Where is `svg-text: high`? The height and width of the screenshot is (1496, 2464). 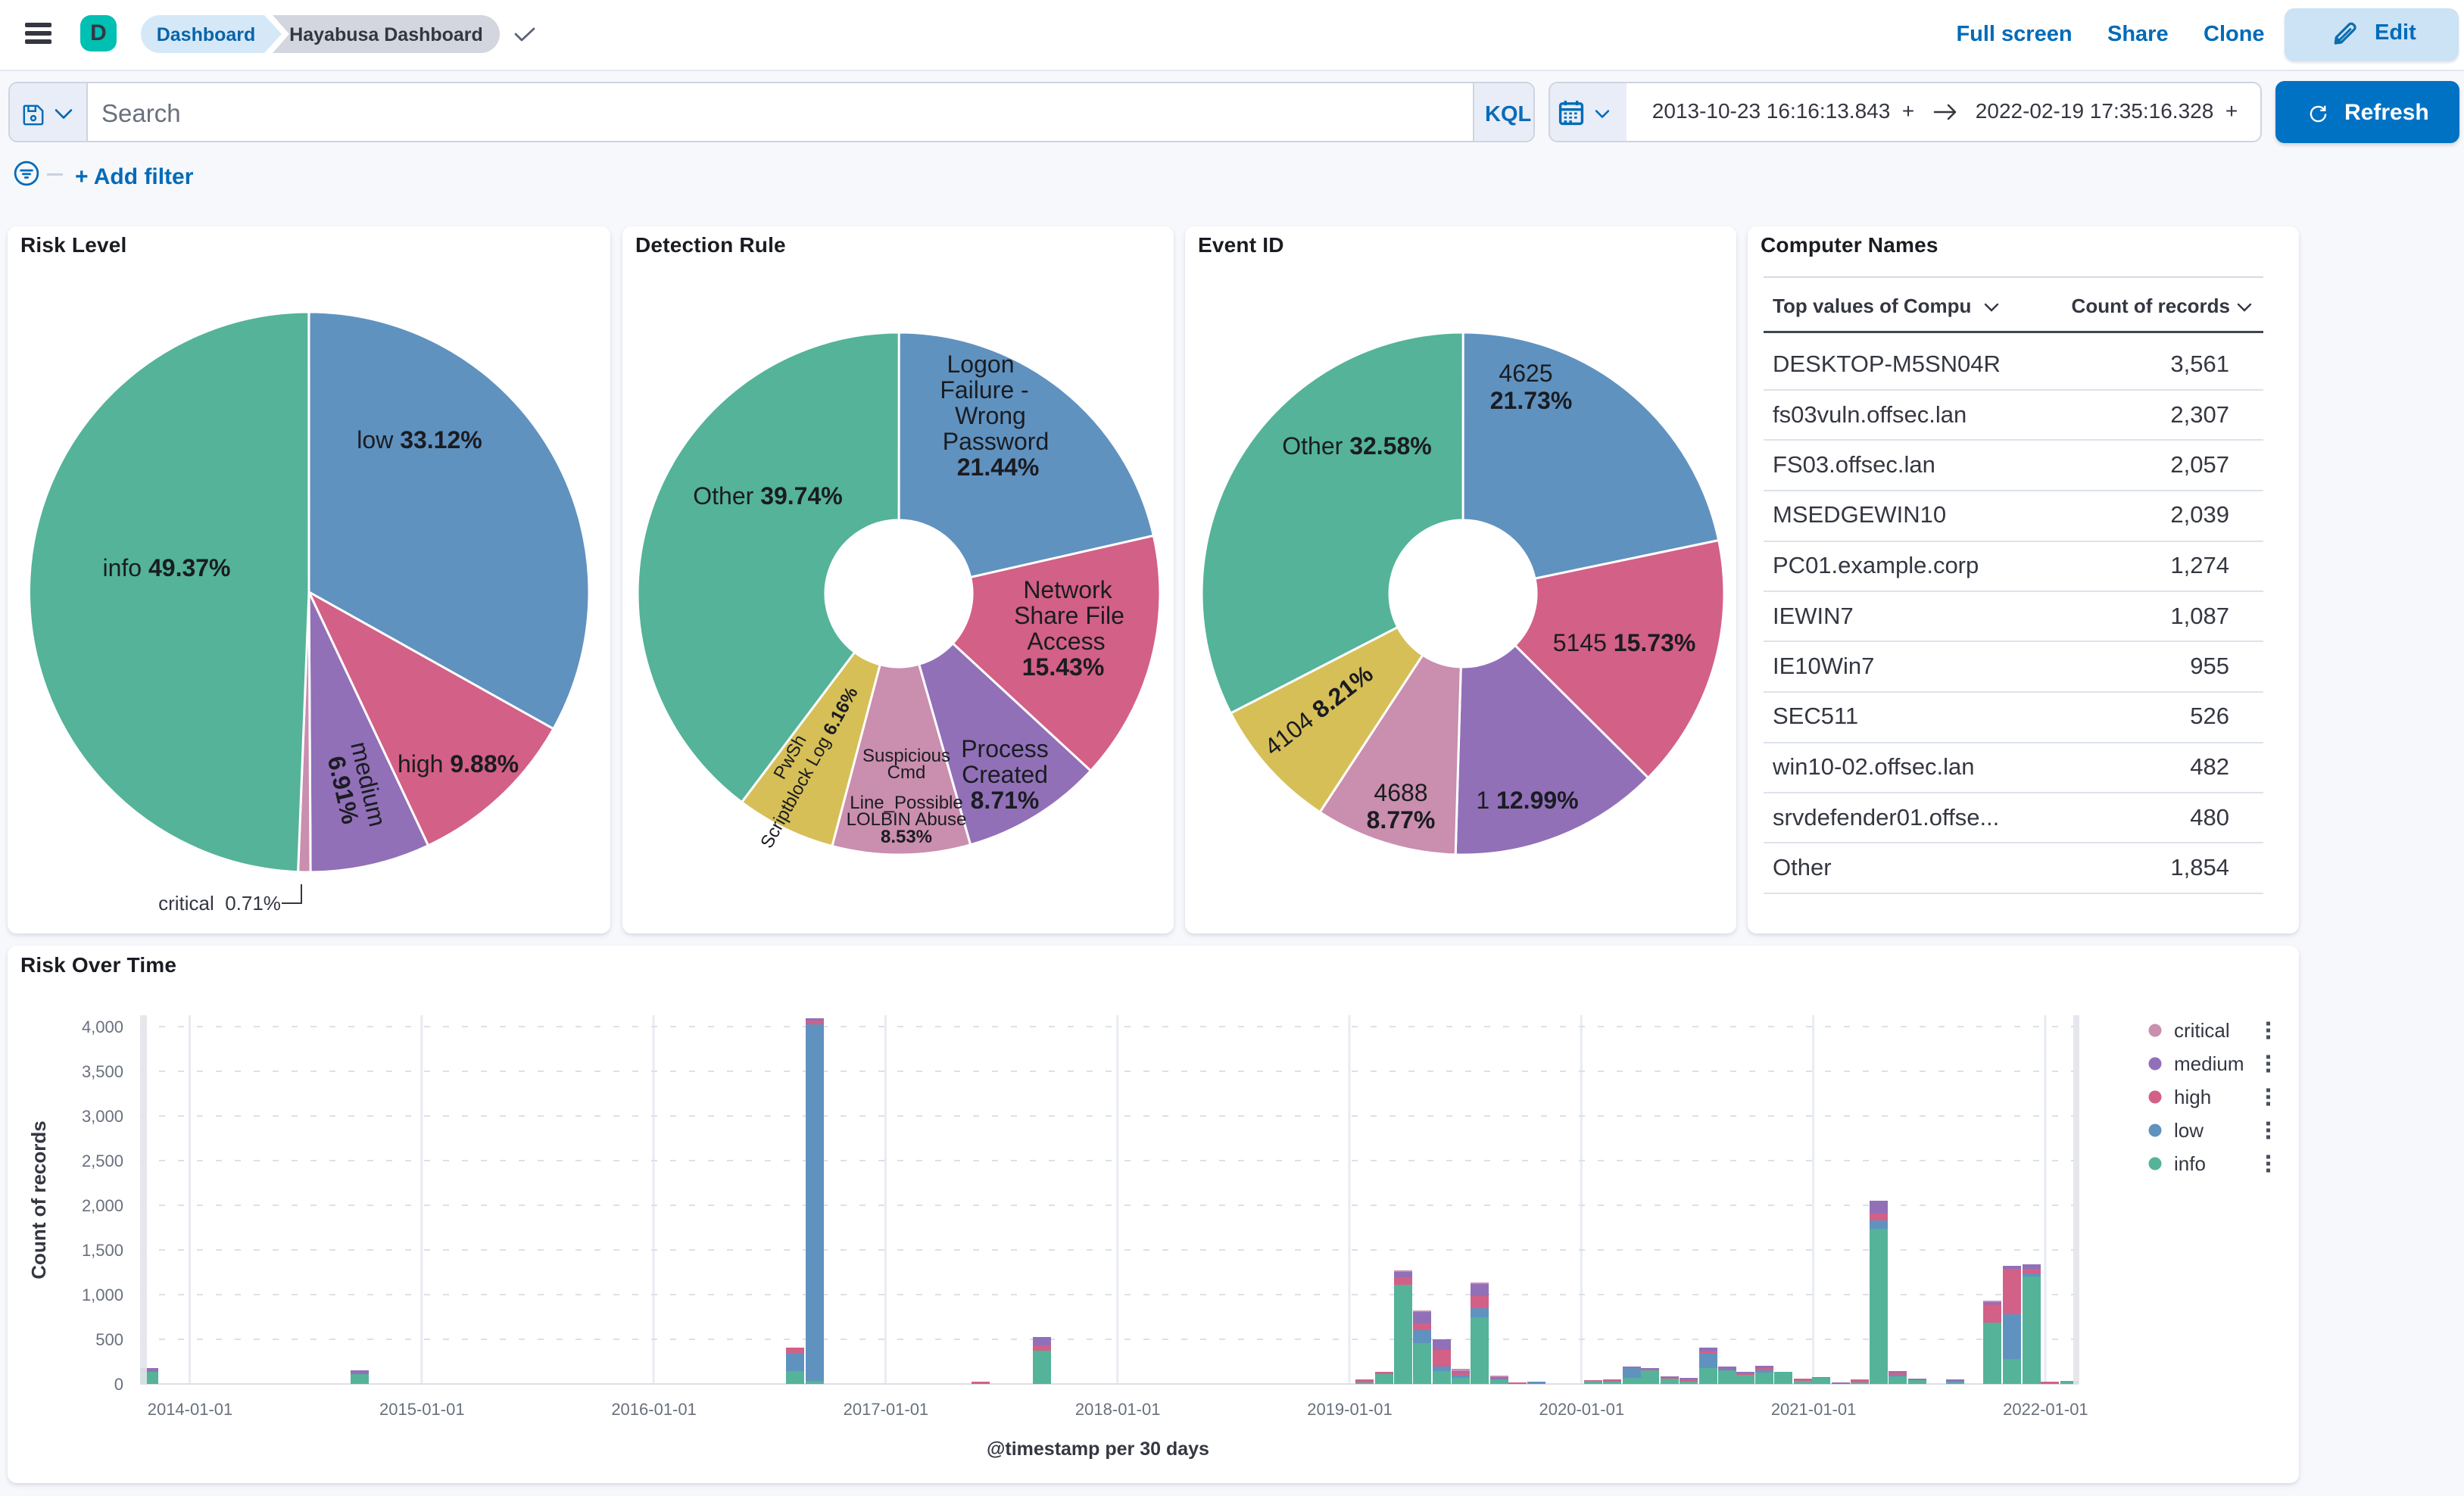
svg-text: high is located at coordinates (2192, 1097).